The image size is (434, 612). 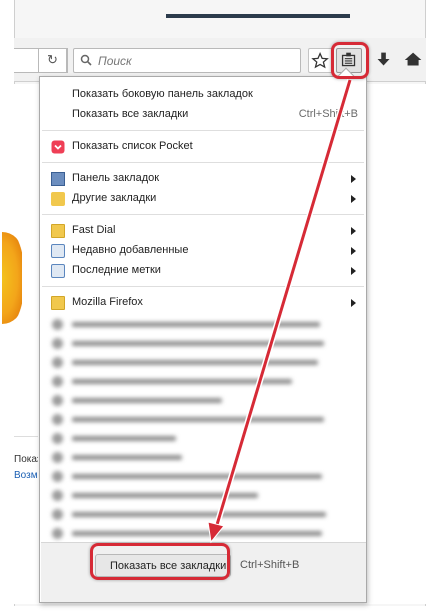 What do you see at coordinates (26, 459) in the screenshot?
I see `page-text-fragment: Показать в` at bounding box center [26, 459].